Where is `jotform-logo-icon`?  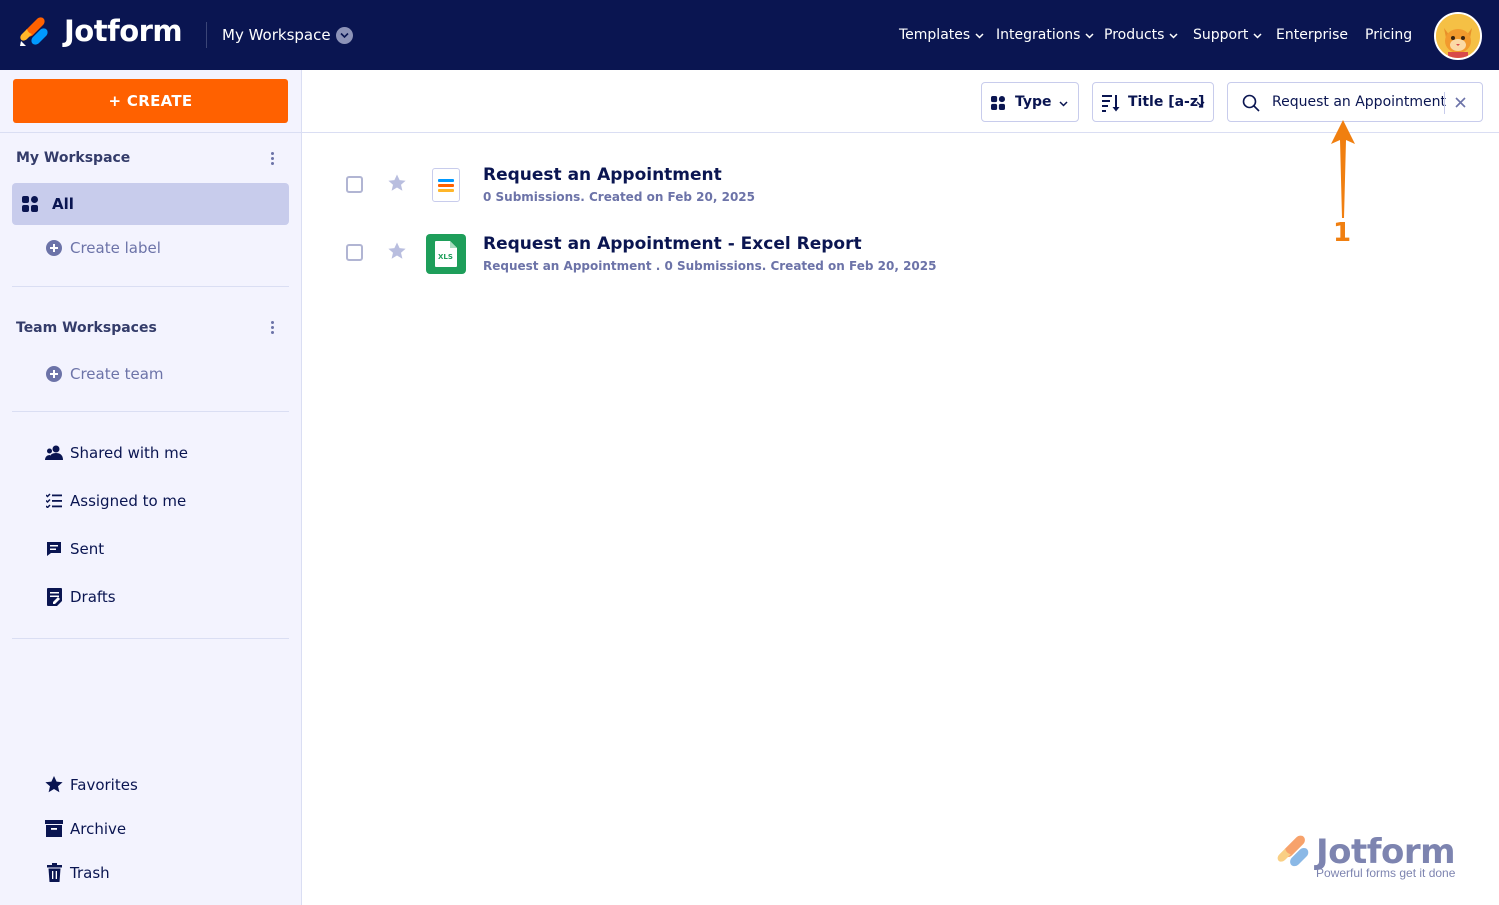
jotform-logo-icon is located at coordinates (34, 32).